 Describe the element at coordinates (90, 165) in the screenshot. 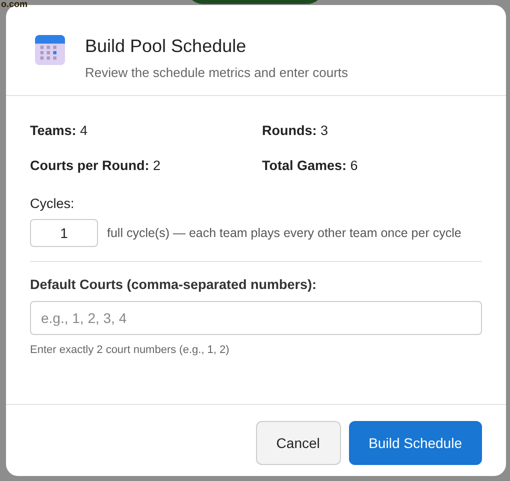

I see `metric-label: Courts per Round:` at that location.